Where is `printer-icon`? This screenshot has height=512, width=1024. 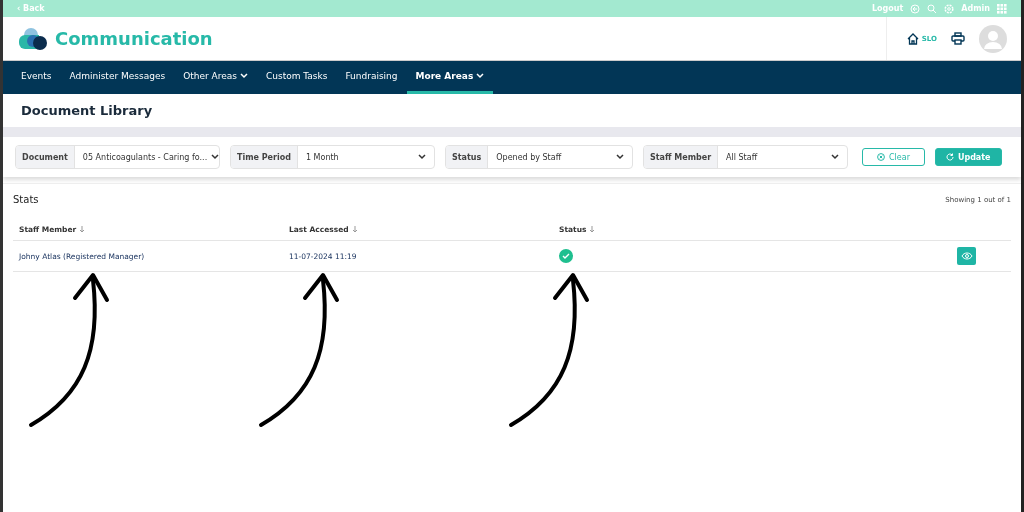
printer-icon is located at coordinates (958, 38).